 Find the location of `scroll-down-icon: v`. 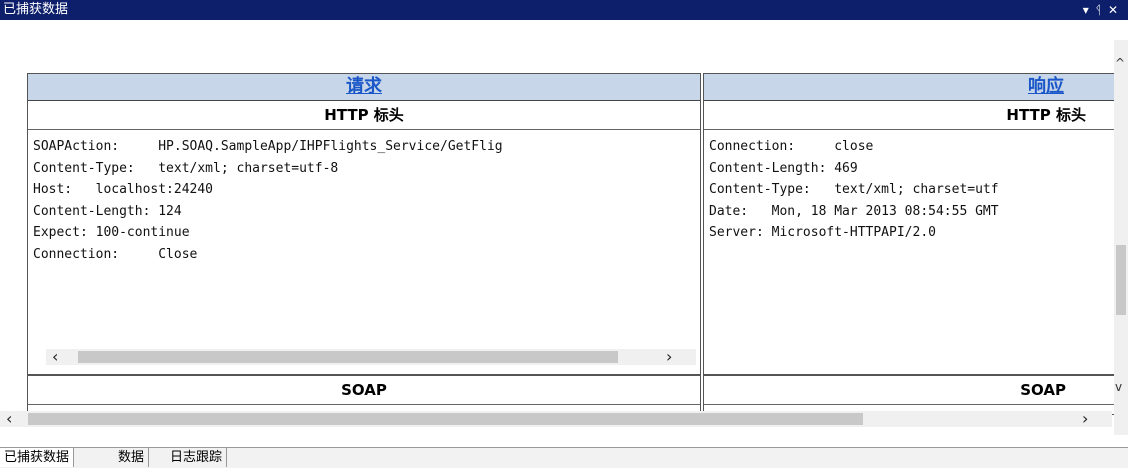

scroll-down-icon: v is located at coordinates (1118, 387).